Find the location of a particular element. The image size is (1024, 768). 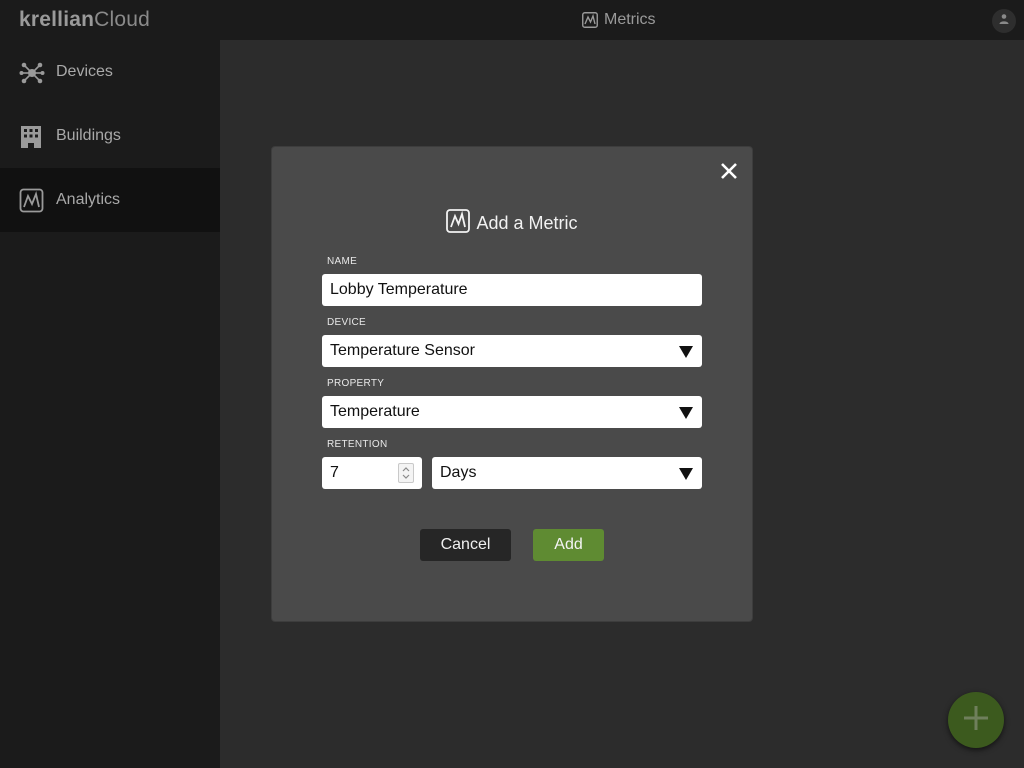

retention-label: RETENTION is located at coordinates (357, 444).